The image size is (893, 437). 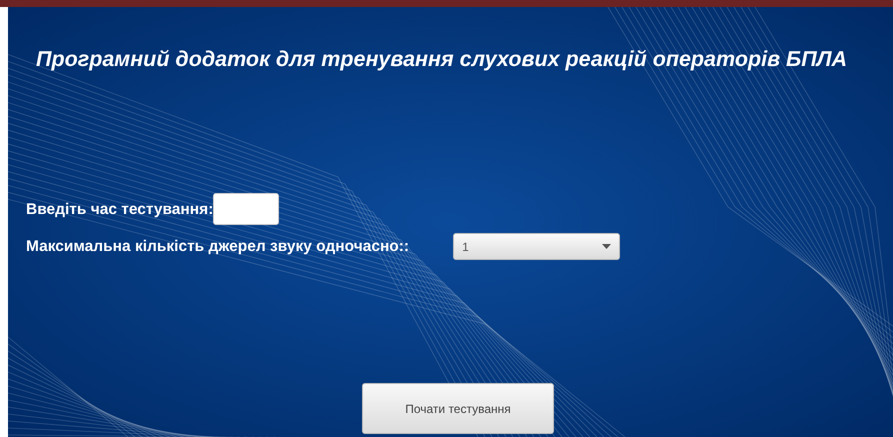 What do you see at coordinates (218, 247) in the screenshot?
I see `field-label: Максимальна кількість джерел звуку одночасно::` at bounding box center [218, 247].